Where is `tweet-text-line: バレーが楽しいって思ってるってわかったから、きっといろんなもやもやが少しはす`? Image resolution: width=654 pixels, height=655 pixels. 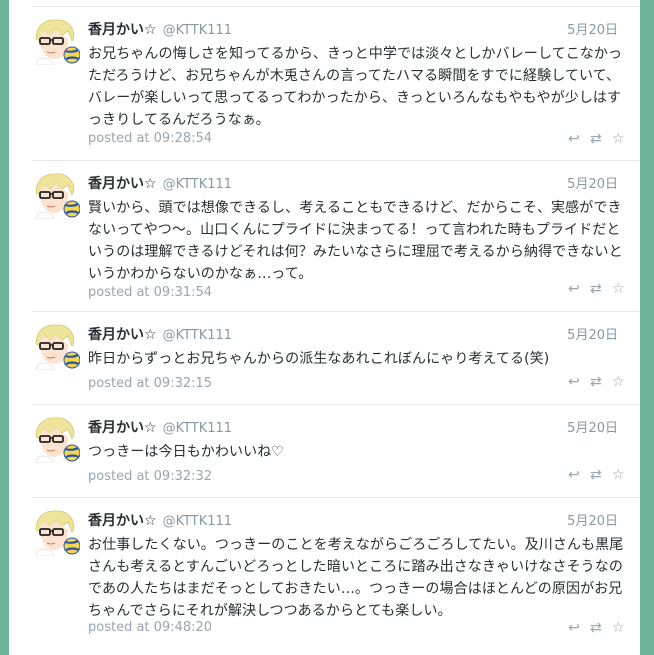 tweet-text-line: バレーが楽しいって思ってるってわかったから、きっといろんなもやもやが少しはす is located at coordinates (355, 98).